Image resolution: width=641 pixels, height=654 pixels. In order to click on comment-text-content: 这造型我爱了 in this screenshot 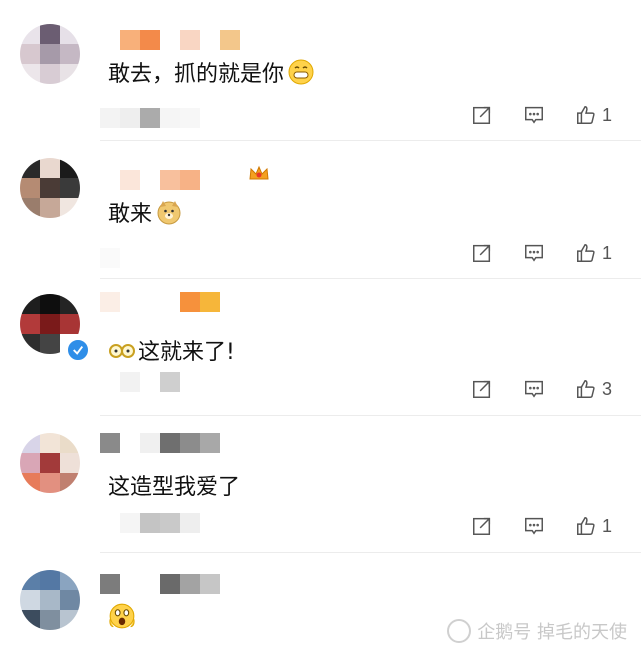, I will do `click(174, 487)`.